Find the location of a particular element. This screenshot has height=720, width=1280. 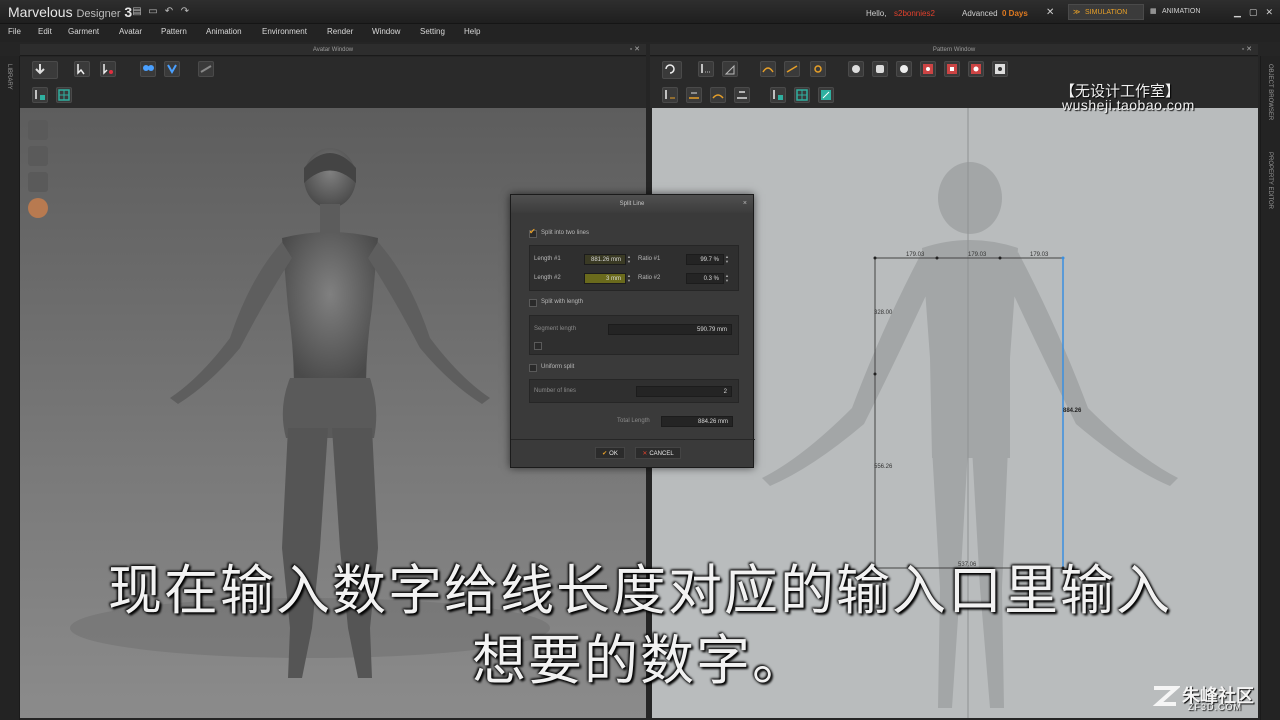

redo-icon: ↷ is located at coordinates (185, 12).